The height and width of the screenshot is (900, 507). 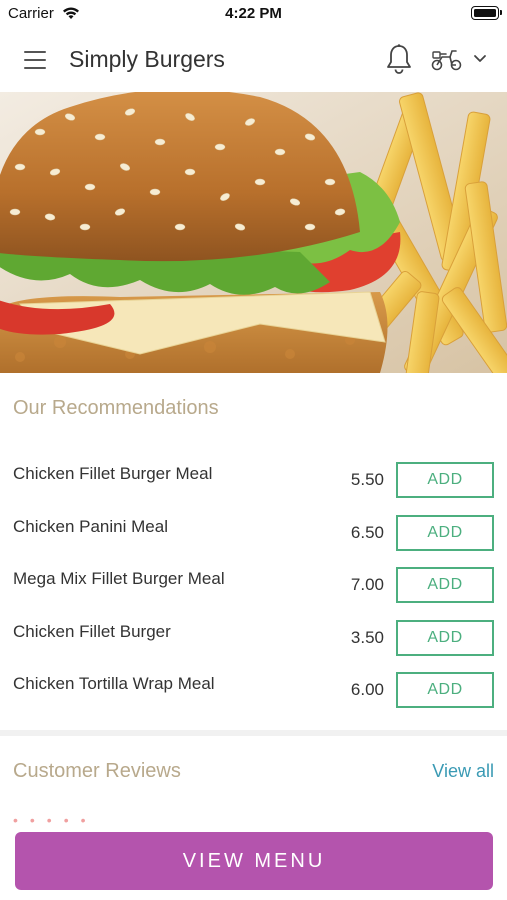 I want to click on item-name: Chicken Fillet Burger, so click(x=92, y=631).